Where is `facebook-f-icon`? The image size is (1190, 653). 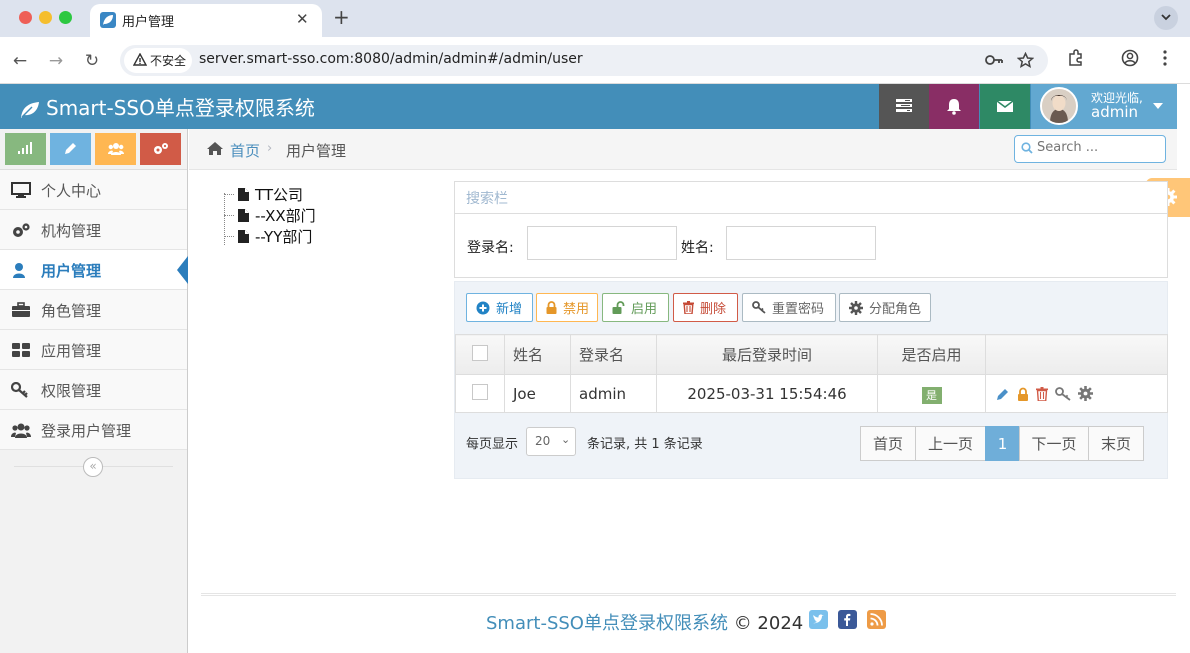 facebook-f-icon is located at coordinates (847, 619).